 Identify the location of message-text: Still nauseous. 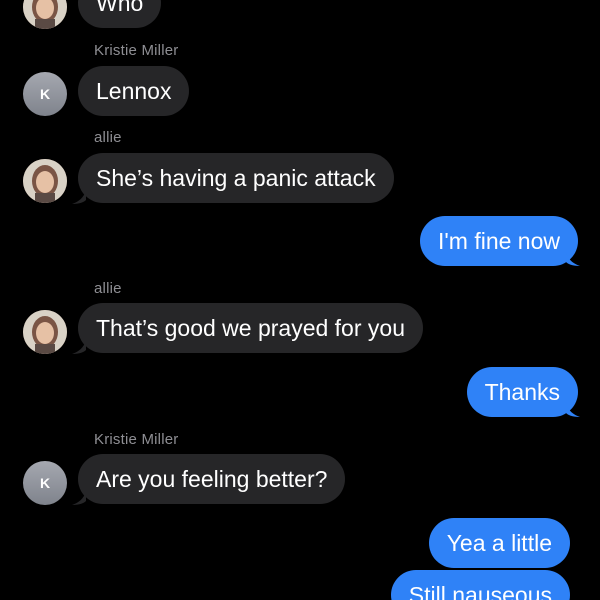
(480, 591).